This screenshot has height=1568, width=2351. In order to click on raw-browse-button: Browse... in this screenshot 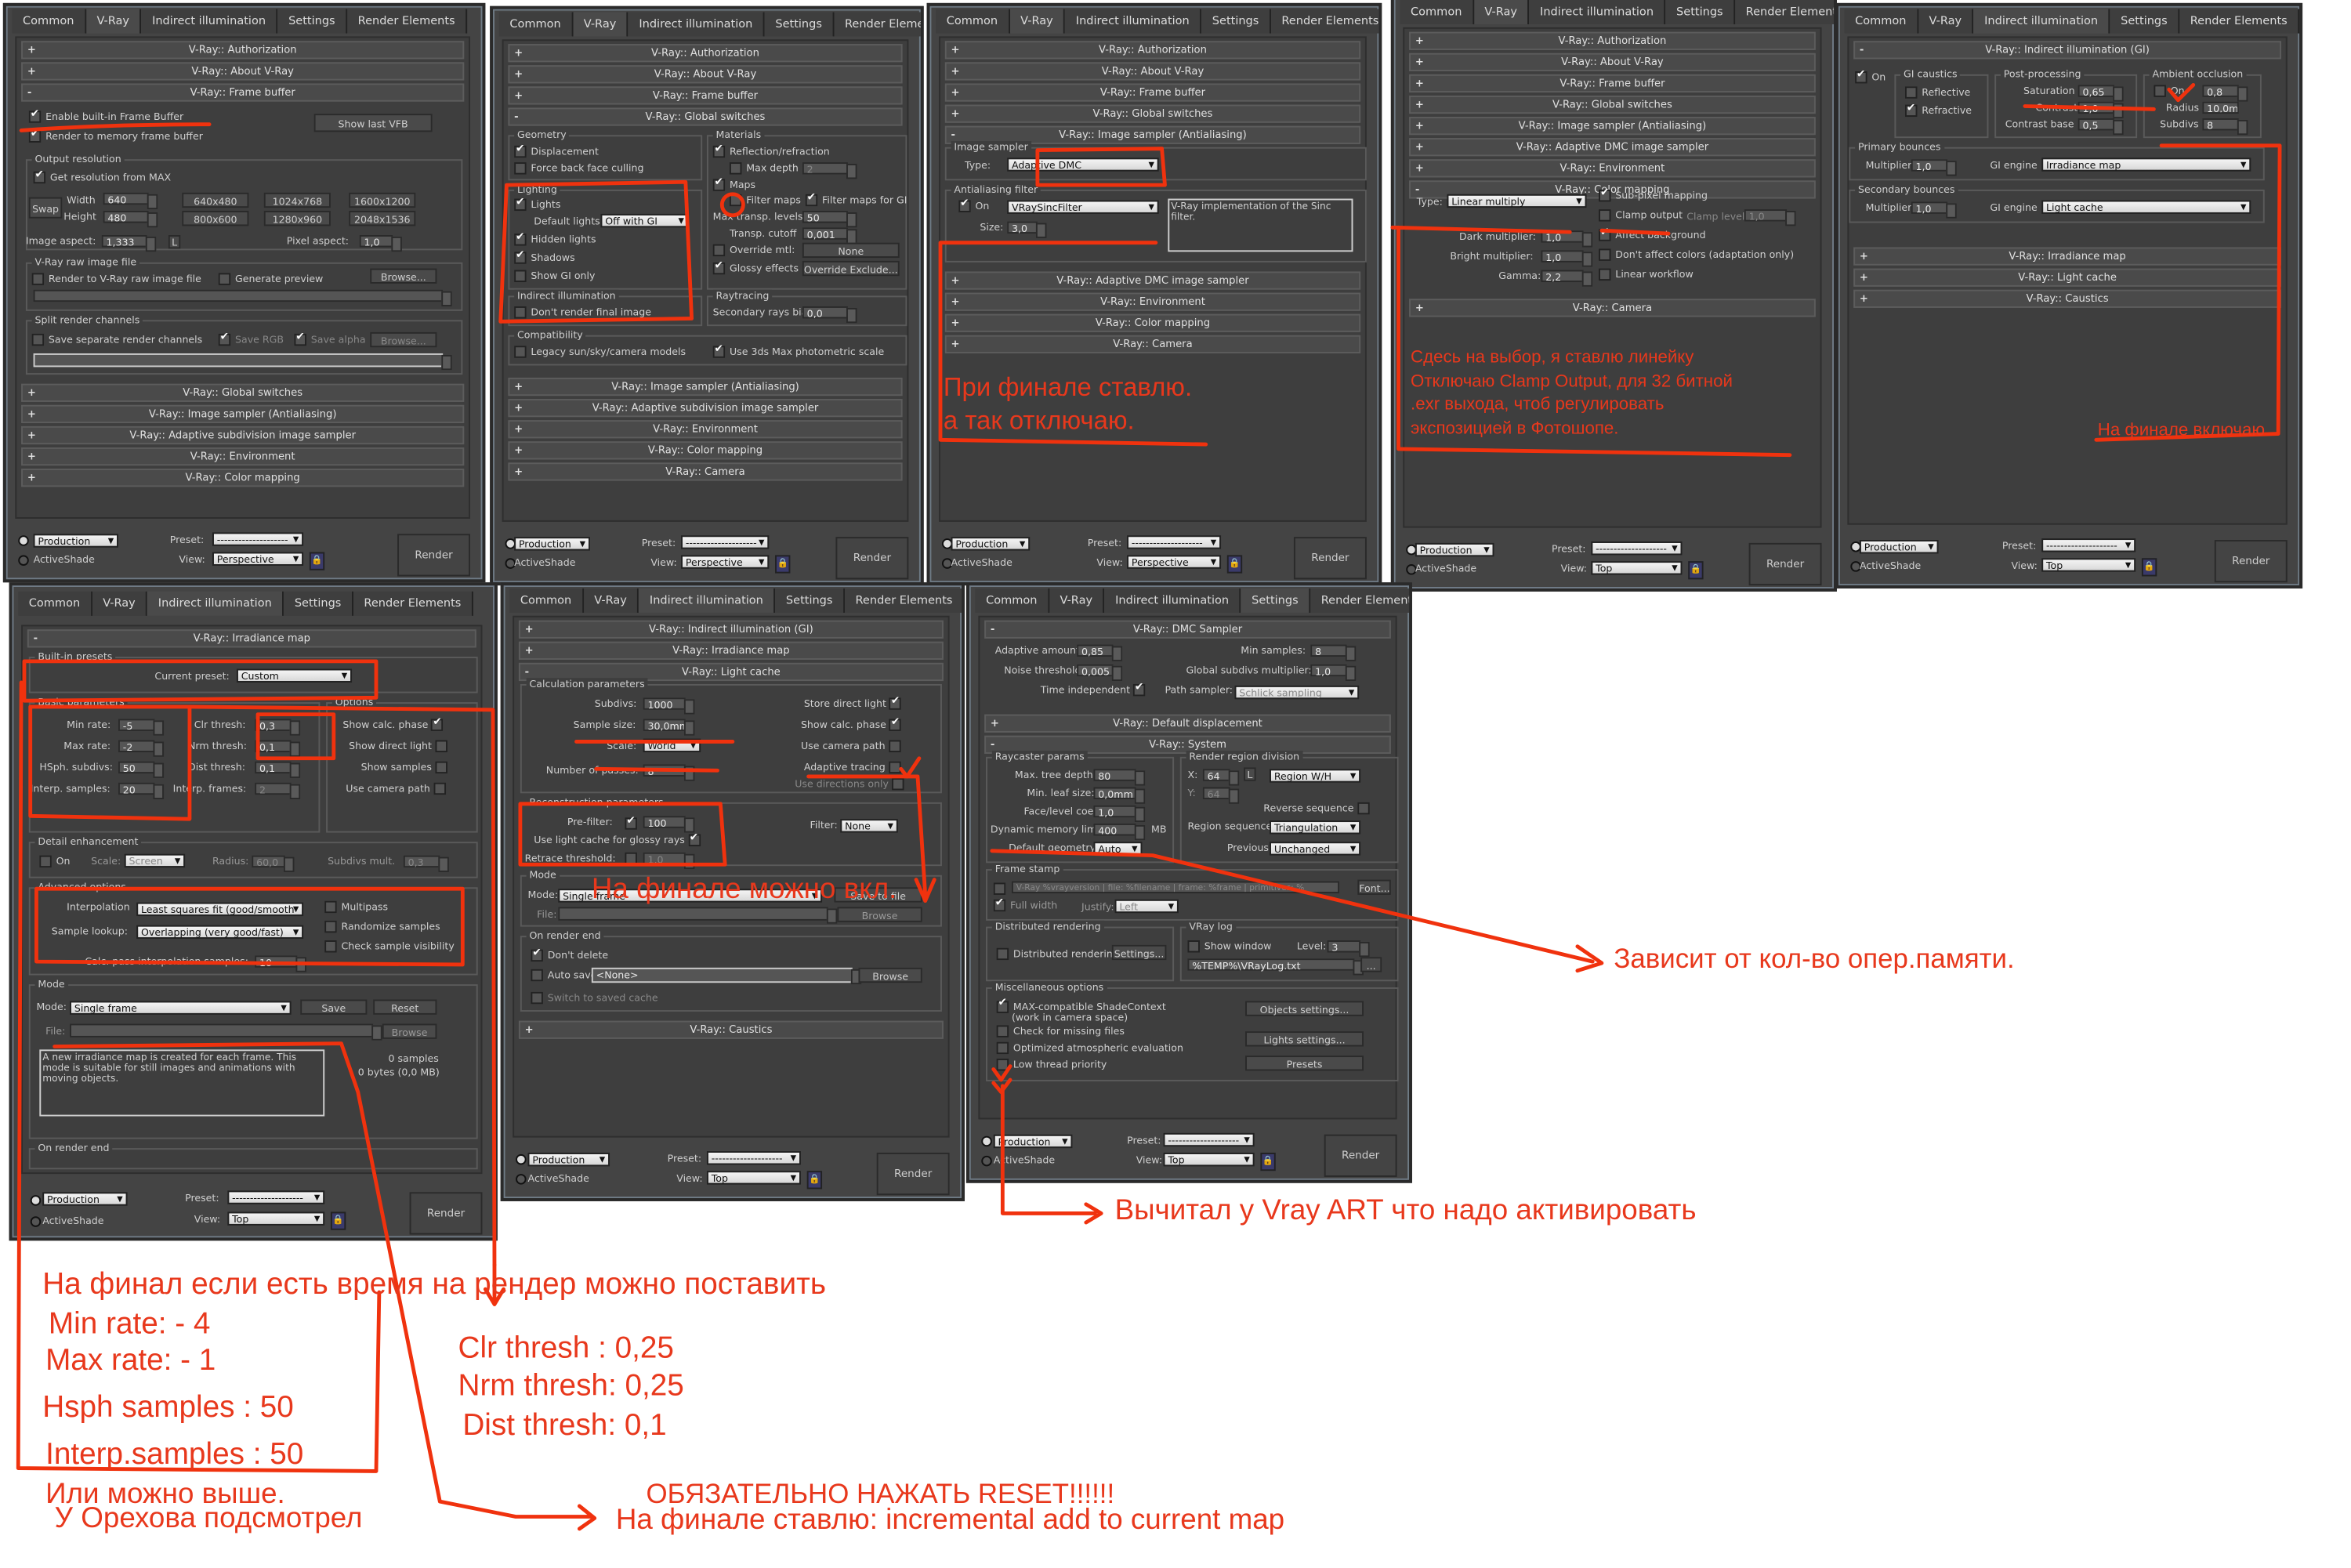, I will do `click(403, 276)`.